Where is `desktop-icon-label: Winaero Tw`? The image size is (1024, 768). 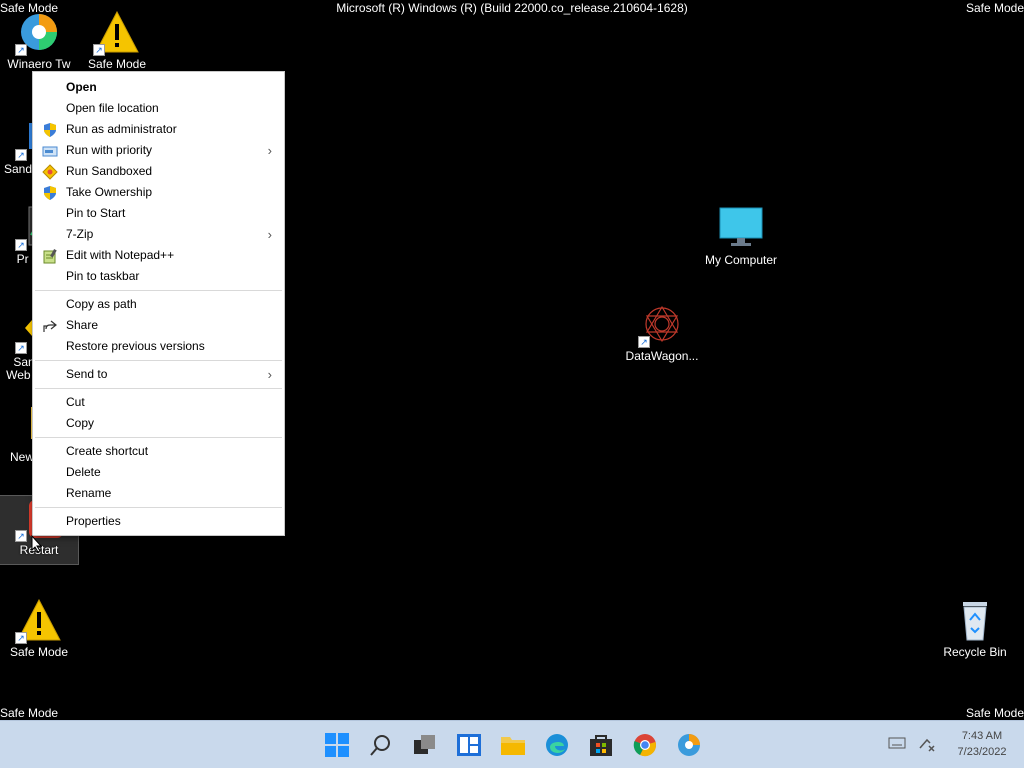 desktop-icon-label: Winaero Tw is located at coordinates (39, 64).